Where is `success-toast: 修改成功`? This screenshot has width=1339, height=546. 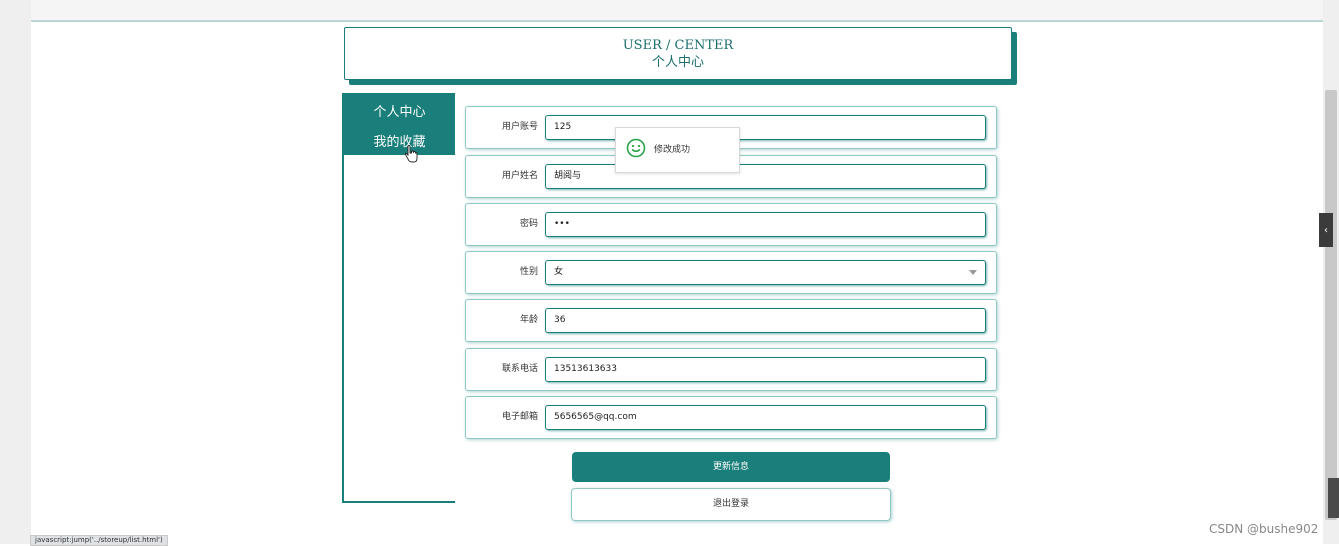
success-toast: 修改成功 is located at coordinates (677, 150).